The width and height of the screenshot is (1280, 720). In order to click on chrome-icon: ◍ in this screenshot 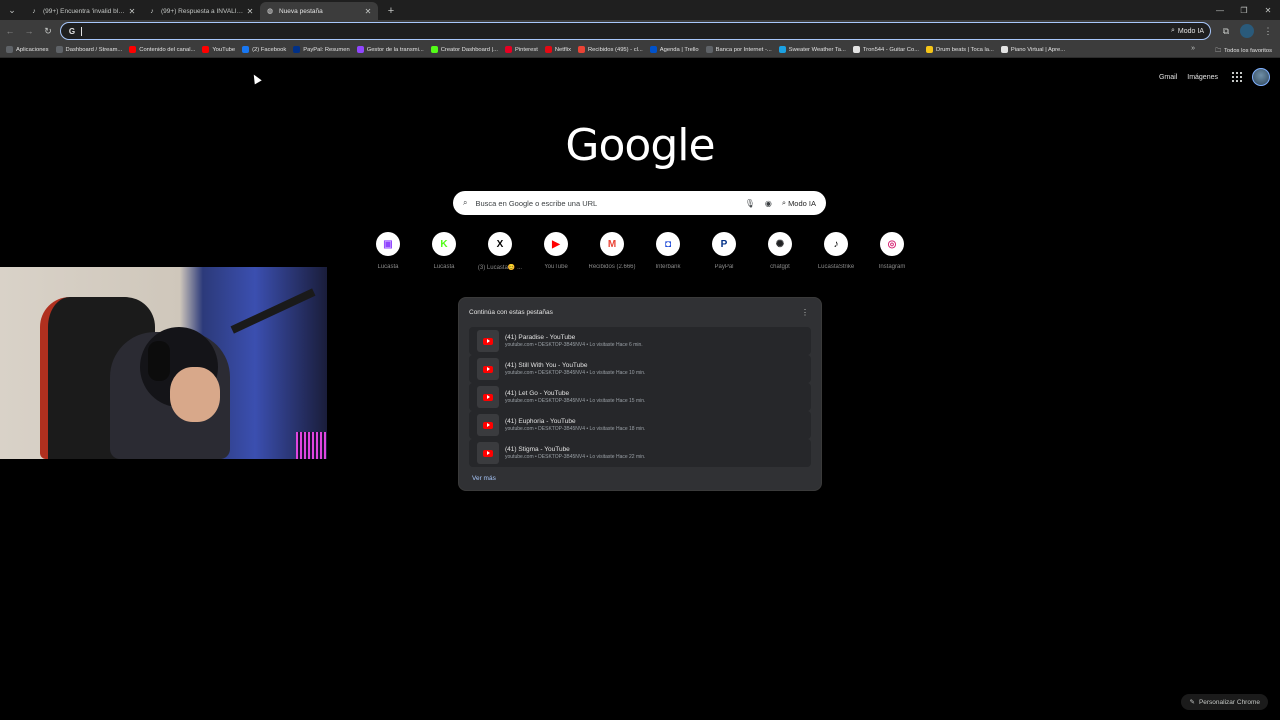, I will do `click(270, 11)`.